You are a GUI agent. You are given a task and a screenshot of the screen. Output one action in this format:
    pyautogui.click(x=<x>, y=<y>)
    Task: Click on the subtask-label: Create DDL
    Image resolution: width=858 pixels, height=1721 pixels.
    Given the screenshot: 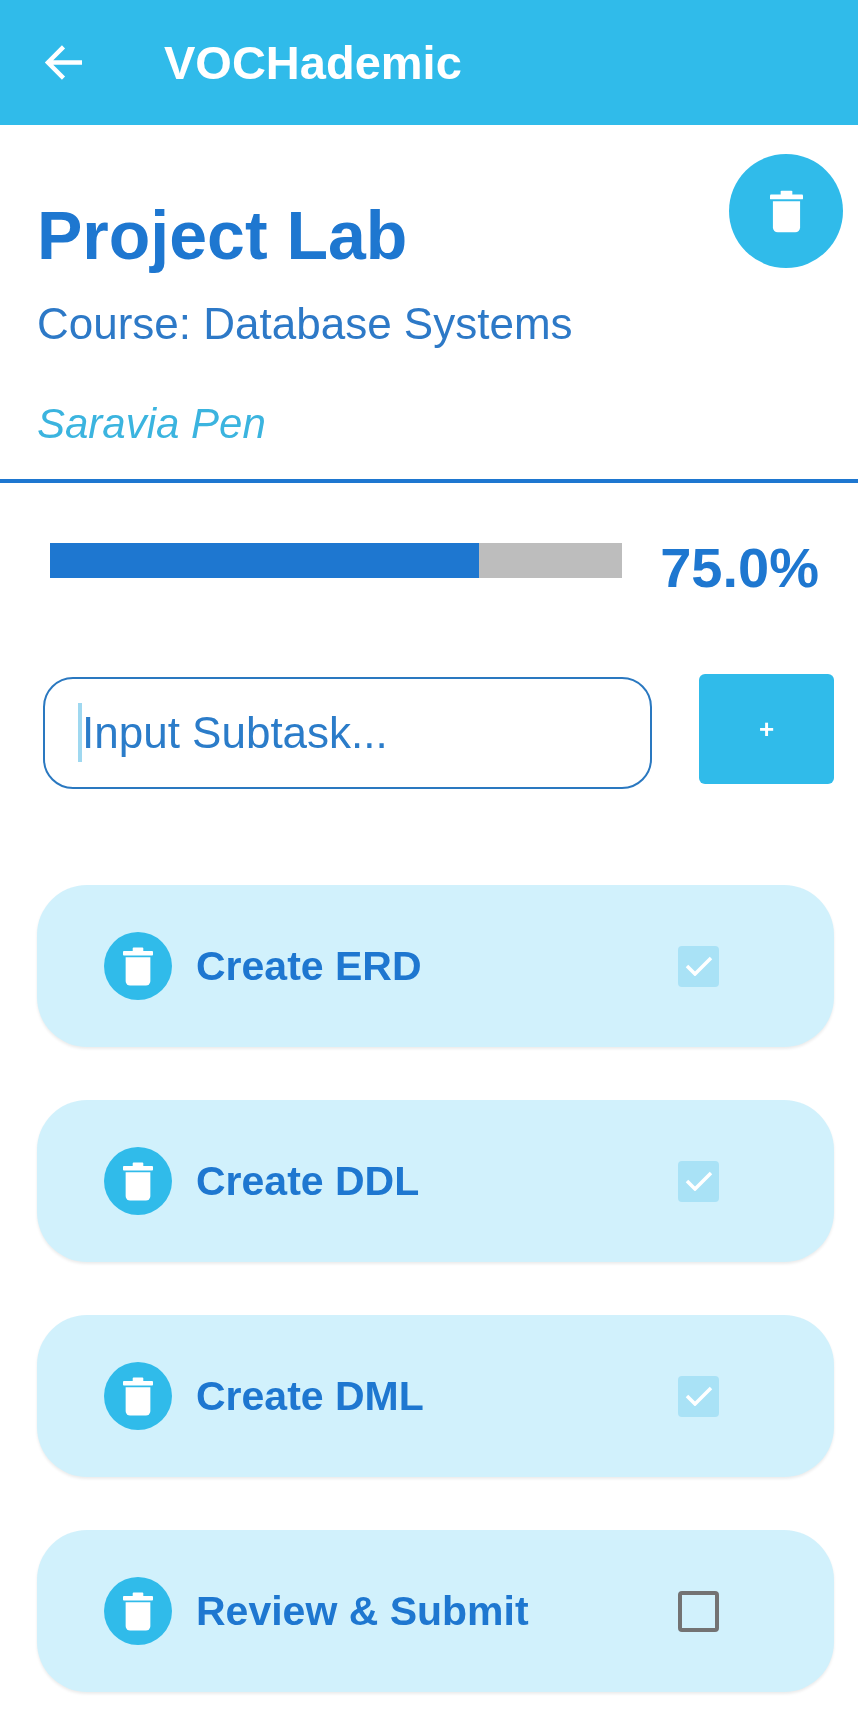 What is the action you would take?
    pyautogui.click(x=308, y=1181)
    